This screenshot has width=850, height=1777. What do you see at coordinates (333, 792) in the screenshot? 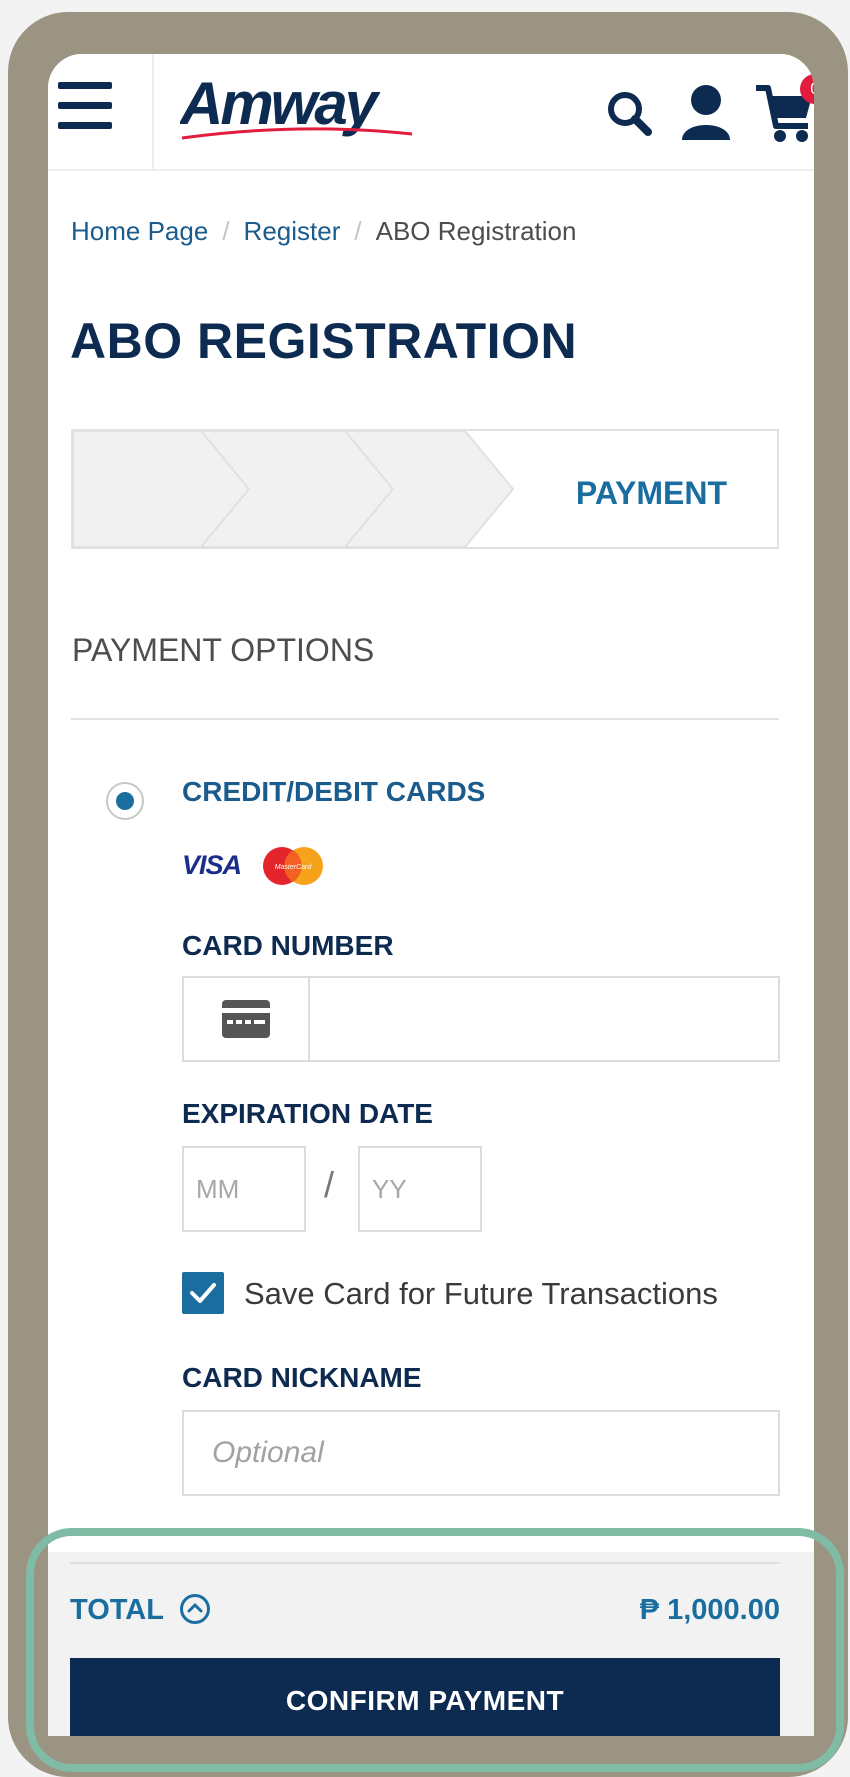
I see `credit-card-option-label: CREDIT/DEBIT CARDS` at bounding box center [333, 792].